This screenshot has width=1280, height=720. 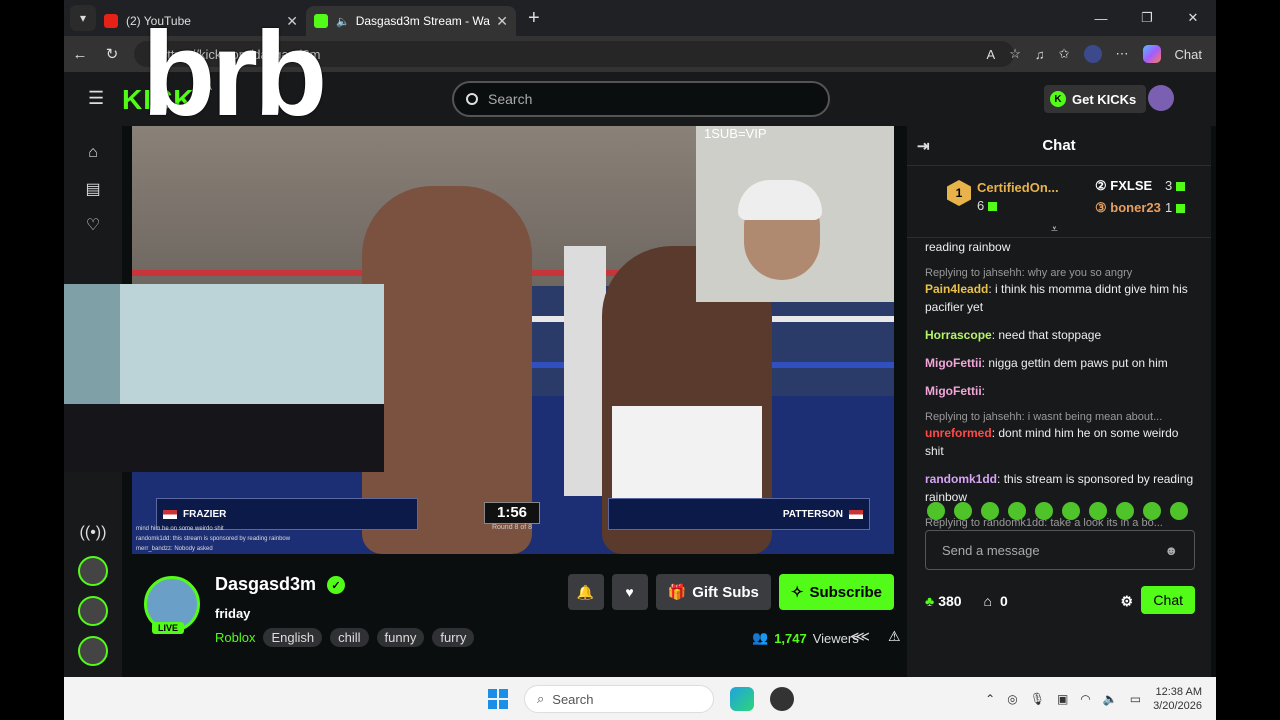 I want to click on store-count: 0, so click(x=1004, y=601).